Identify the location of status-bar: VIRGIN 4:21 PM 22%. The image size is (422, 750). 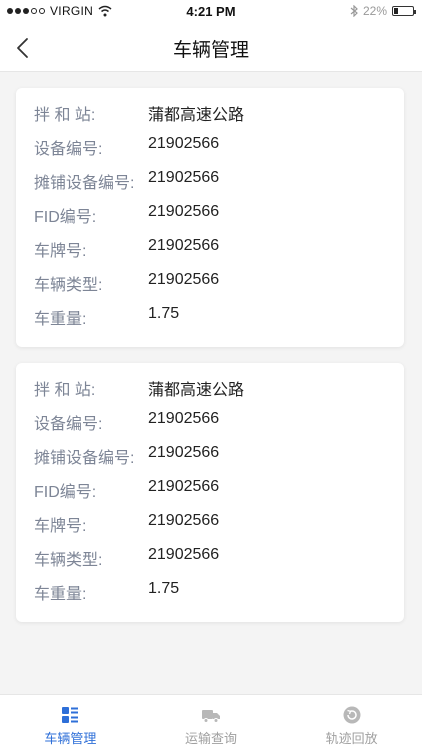
(211, 12).